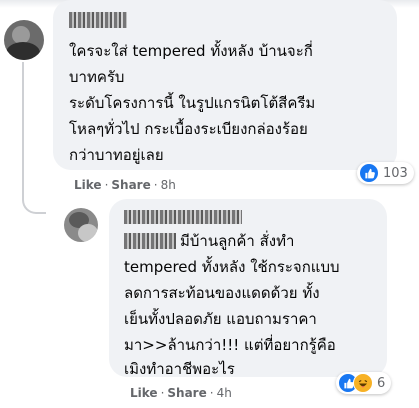 The width and height of the screenshot is (419, 408). I want to click on reply-text-line: เย็นทั้งปลอดภัย แอบถามราคา, so click(220, 319).